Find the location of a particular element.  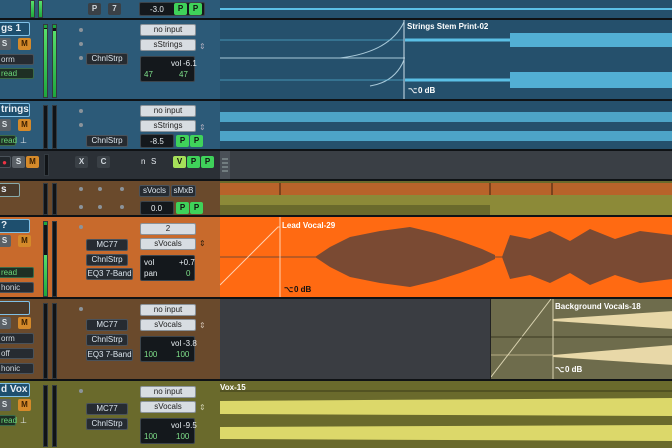

track-name is located at coordinates (15, 308).